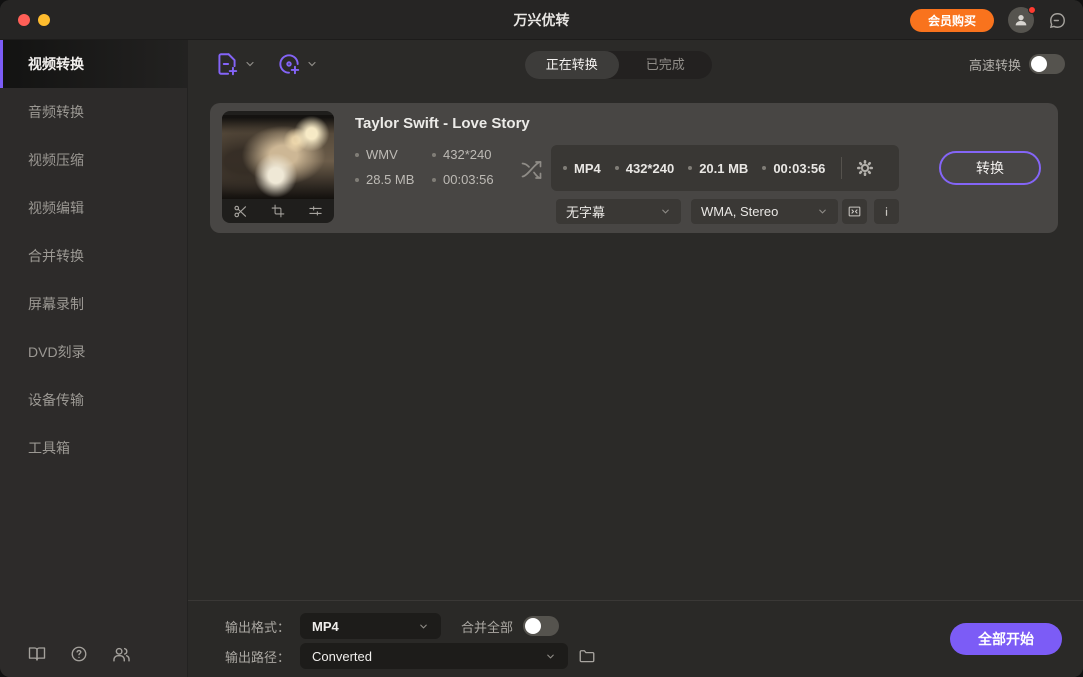 Image resolution: width=1083 pixels, height=677 pixels. What do you see at coordinates (315, 211) in the screenshot?
I see `effects-sliders-icon` at bounding box center [315, 211].